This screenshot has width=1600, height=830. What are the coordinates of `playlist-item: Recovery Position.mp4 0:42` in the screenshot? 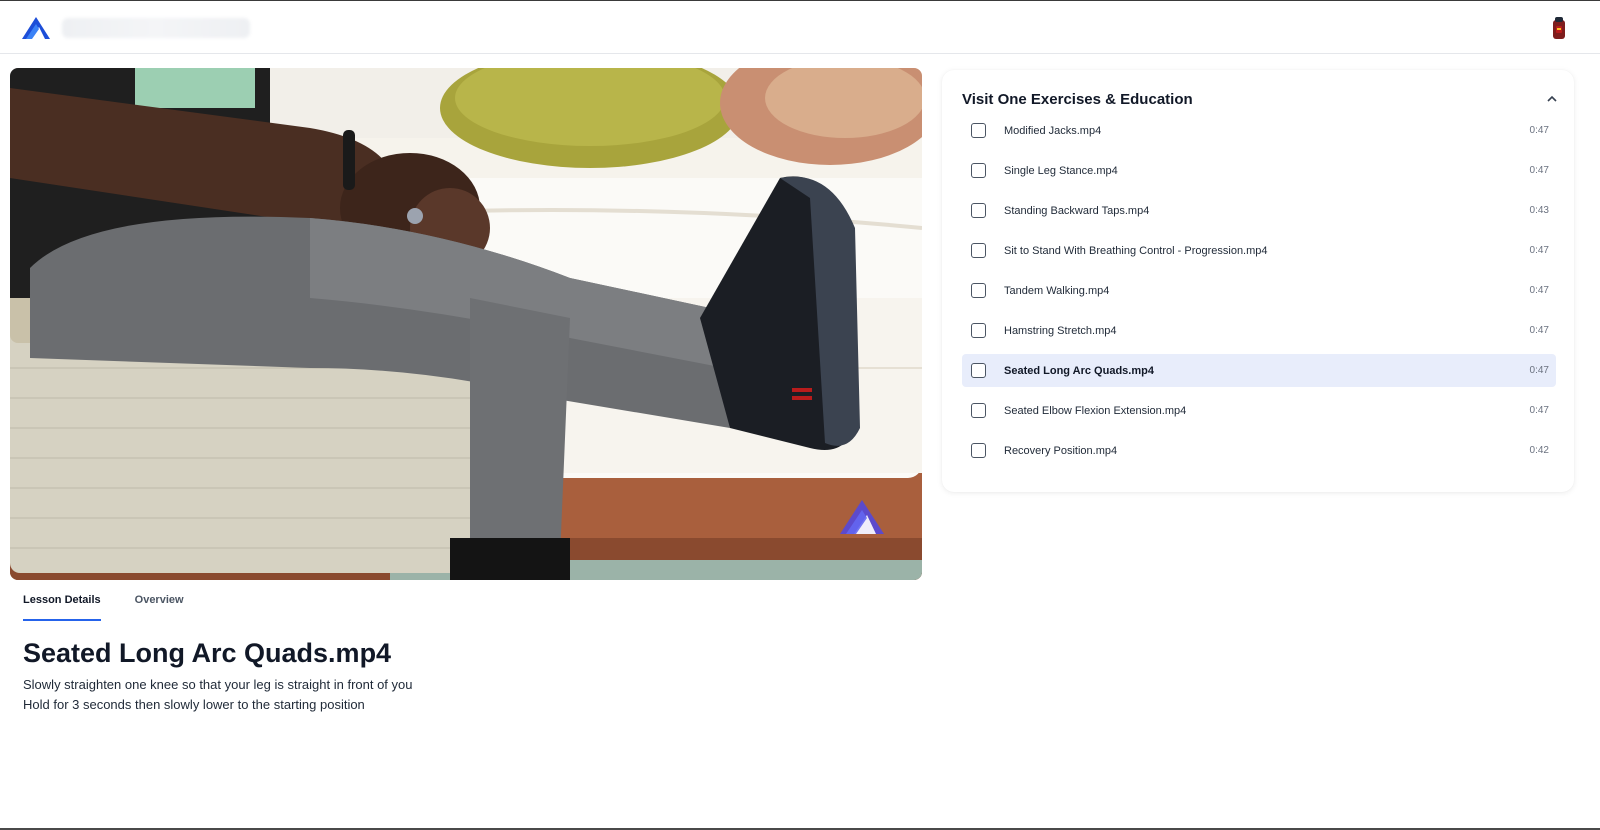 It's located at (1259, 450).